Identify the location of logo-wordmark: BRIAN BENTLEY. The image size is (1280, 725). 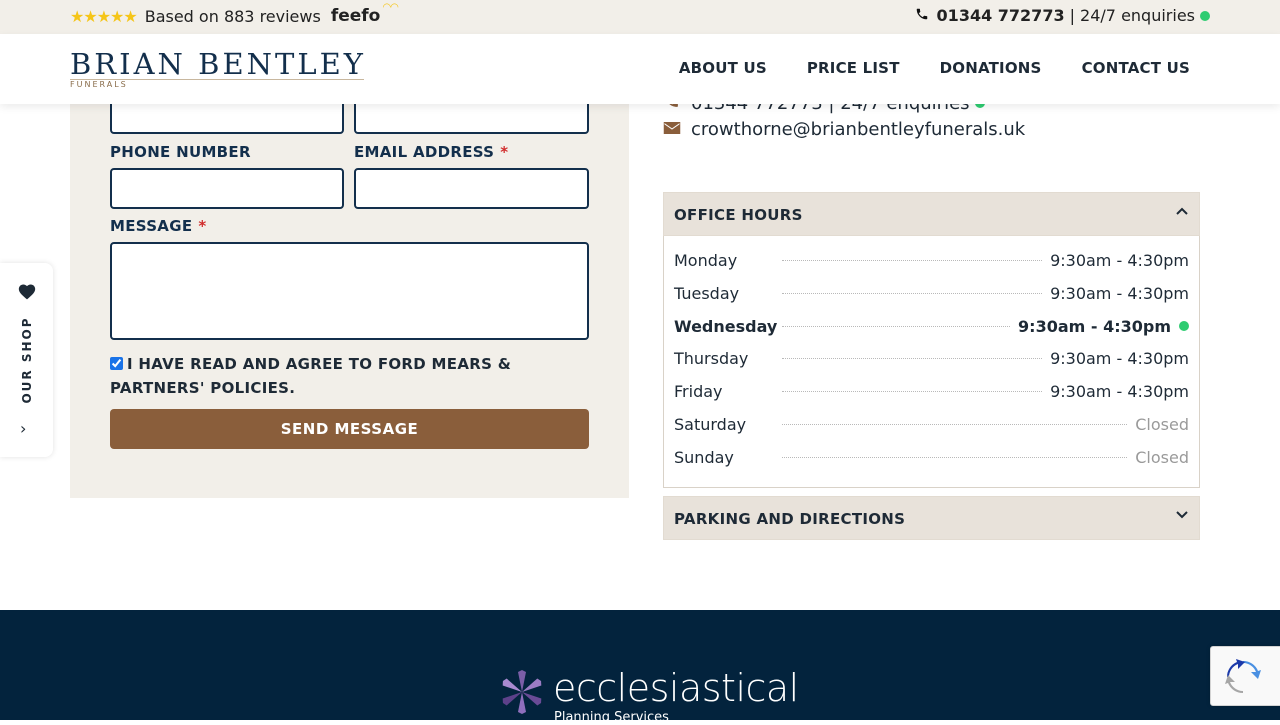
(218, 64).